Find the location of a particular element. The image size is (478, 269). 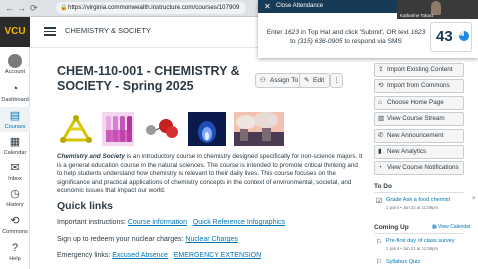

coming-up-divider is located at coordinates (419, 233).